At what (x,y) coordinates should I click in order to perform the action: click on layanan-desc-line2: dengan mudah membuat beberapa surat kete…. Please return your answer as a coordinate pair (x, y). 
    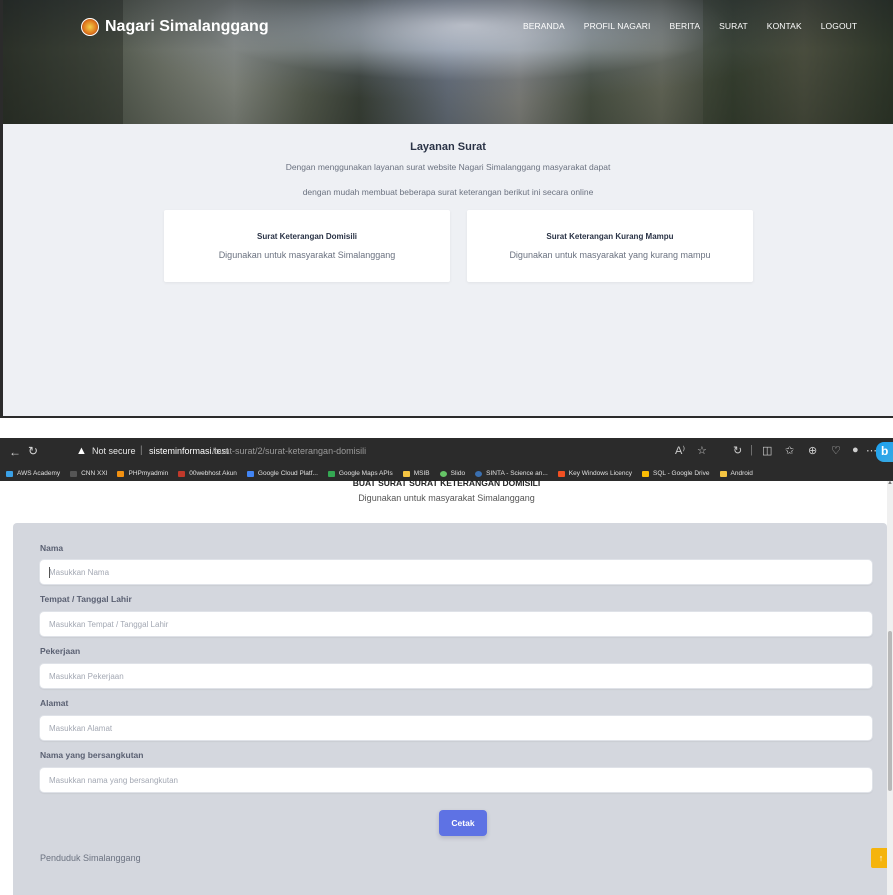
    Looking at the image, I should click on (448, 192).